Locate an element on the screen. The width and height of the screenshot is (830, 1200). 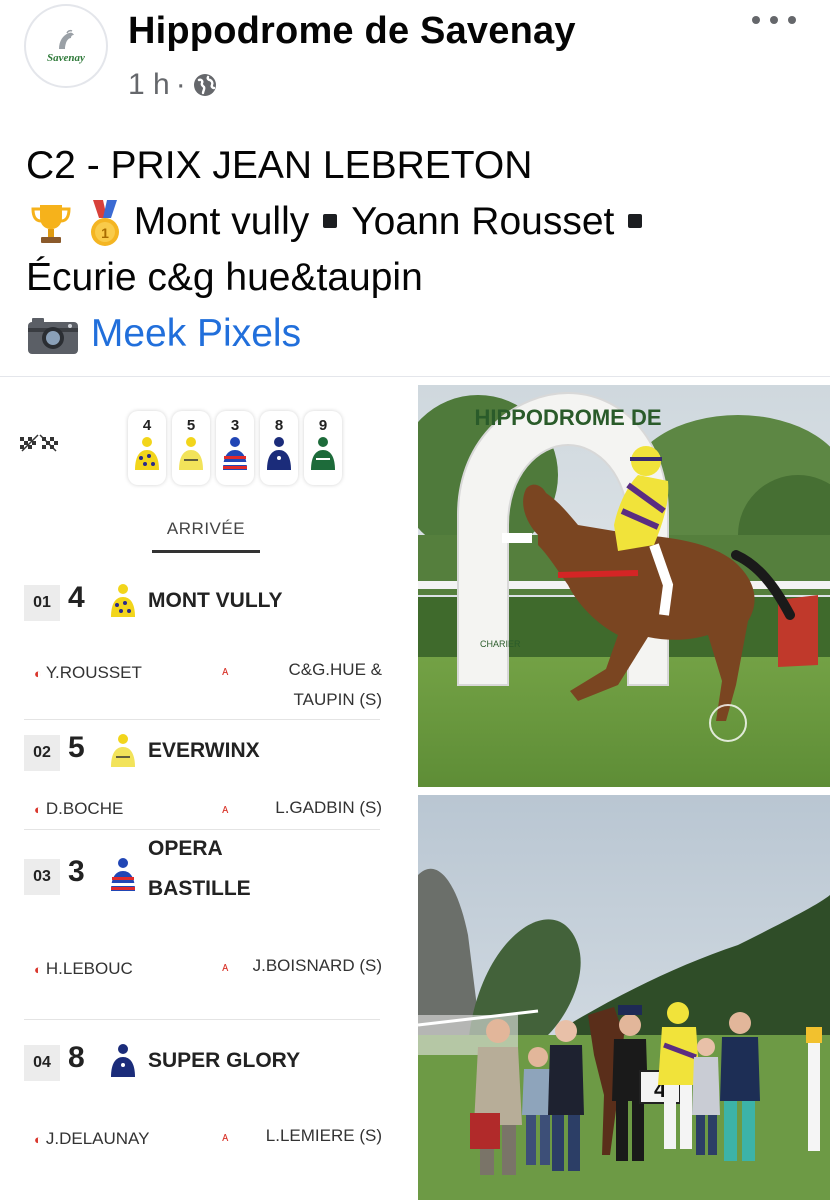
runner-trainer: ᴀ L.LEMIERE (S) is located at coordinates (302, 1136).